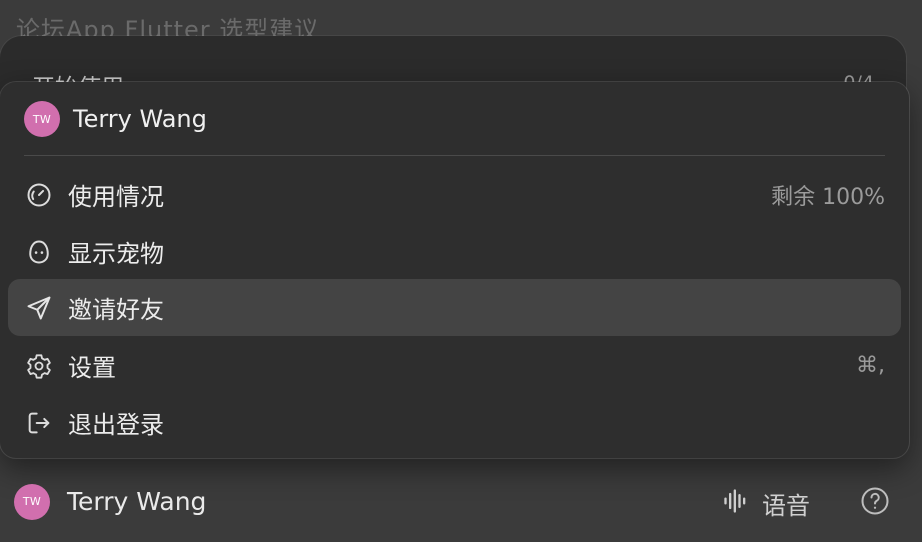 This screenshot has width=922, height=542. Describe the element at coordinates (116, 254) in the screenshot. I see `menu-item-label: 显示宠物` at that location.